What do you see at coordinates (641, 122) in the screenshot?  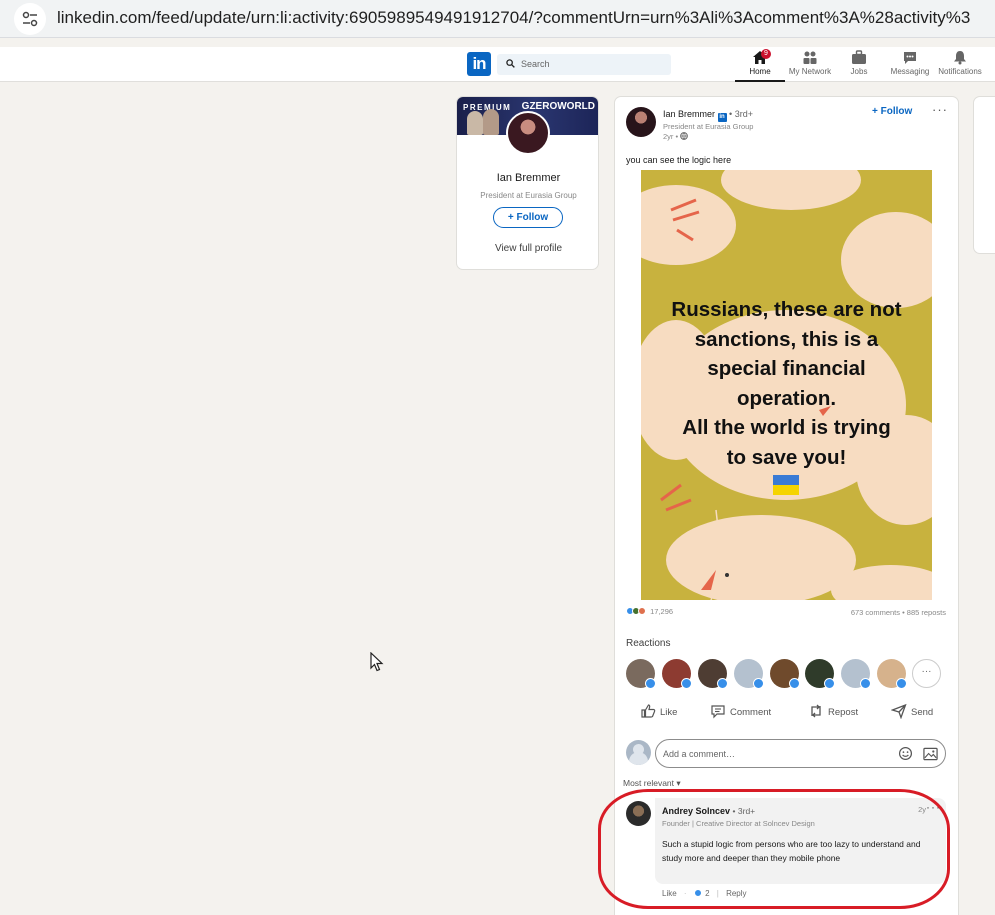 I see `author-avatar` at bounding box center [641, 122].